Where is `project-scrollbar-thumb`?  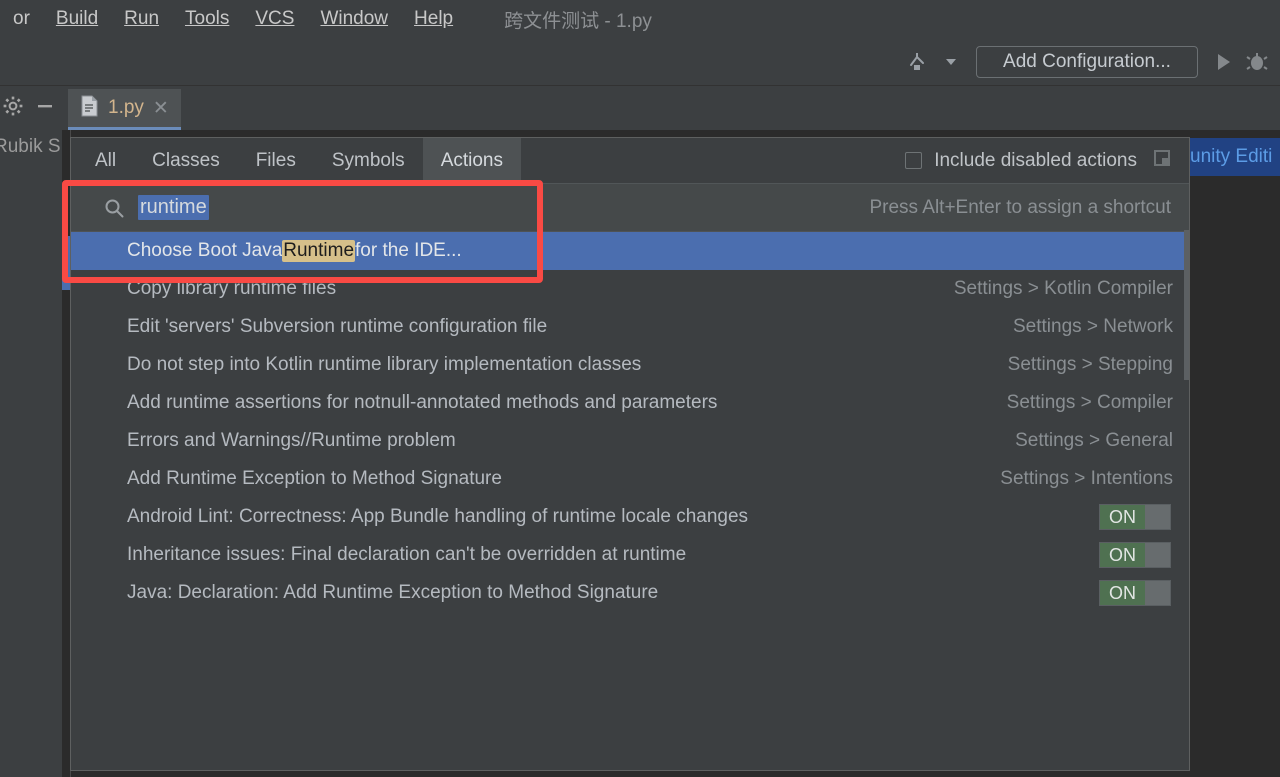 project-scrollbar-thumb is located at coordinates (66, 263).